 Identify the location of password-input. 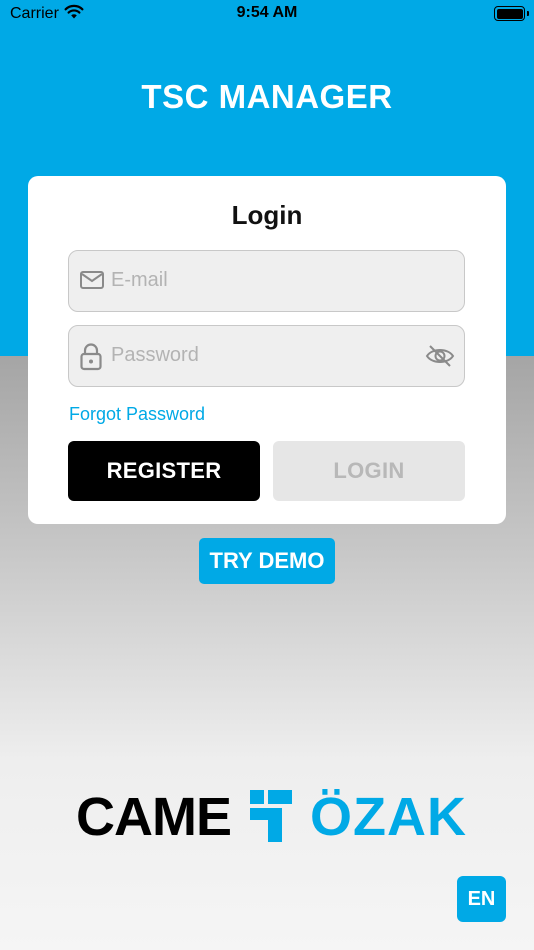
(261, 355).